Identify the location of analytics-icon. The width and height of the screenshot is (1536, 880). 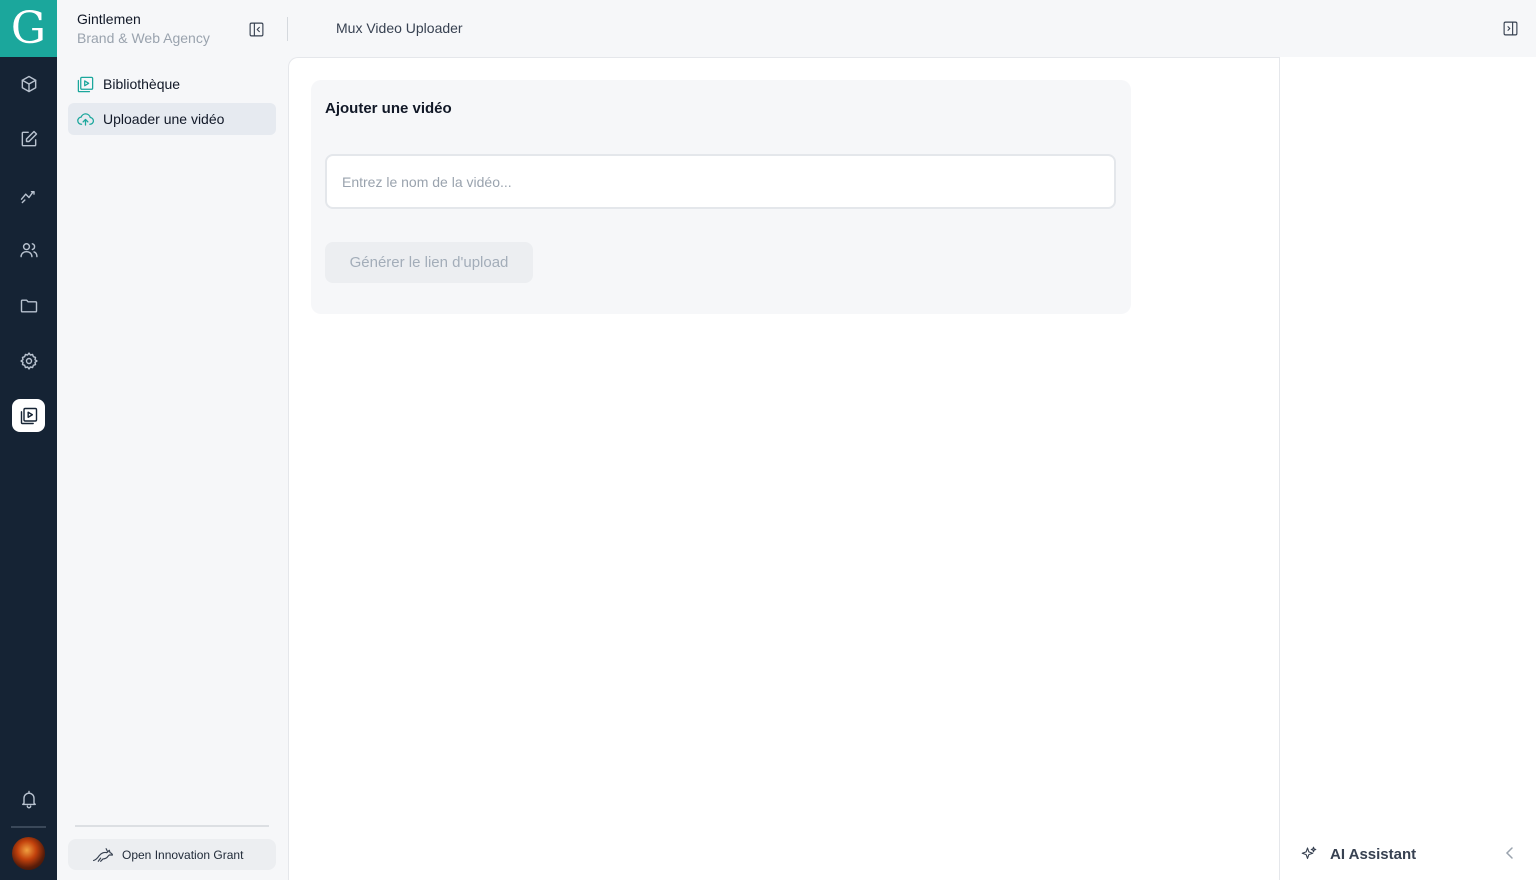
(28, 194).